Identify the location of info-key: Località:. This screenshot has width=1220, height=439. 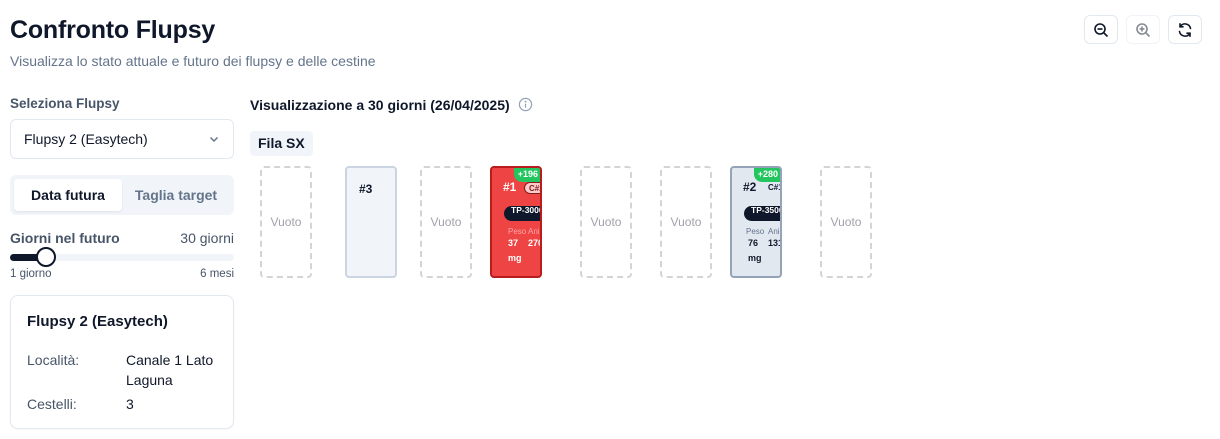
(53, 360).